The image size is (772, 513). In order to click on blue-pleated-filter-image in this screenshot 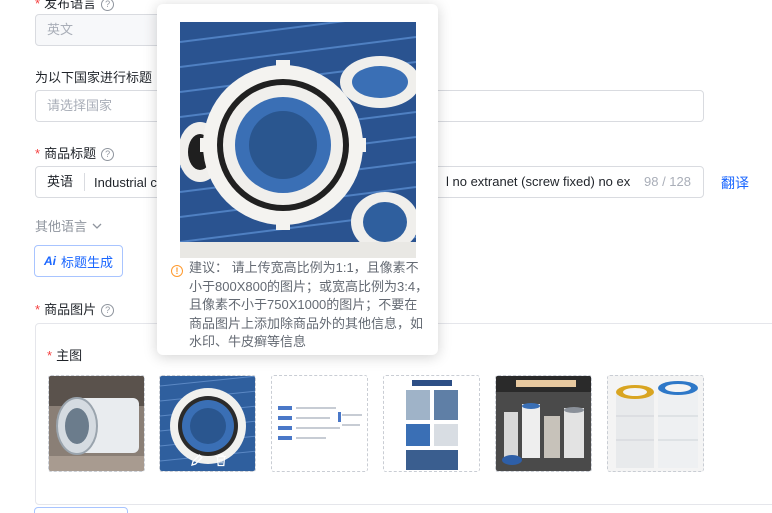, I will do `click(298, 140)`.